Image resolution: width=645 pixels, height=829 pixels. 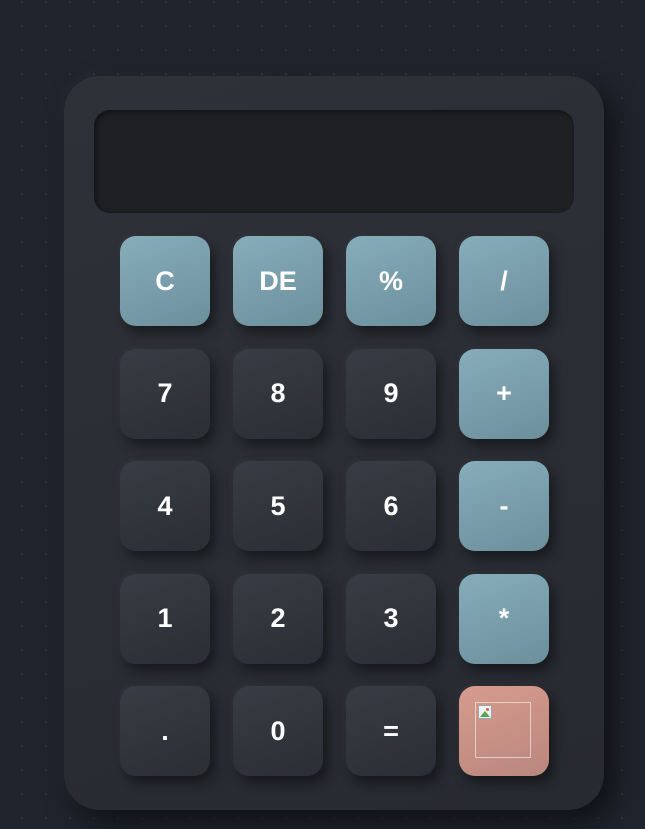 What do you see at coordinates (391, 731) in the screenshot?
I see `equals-button: =` at bounding box center [391, 731].